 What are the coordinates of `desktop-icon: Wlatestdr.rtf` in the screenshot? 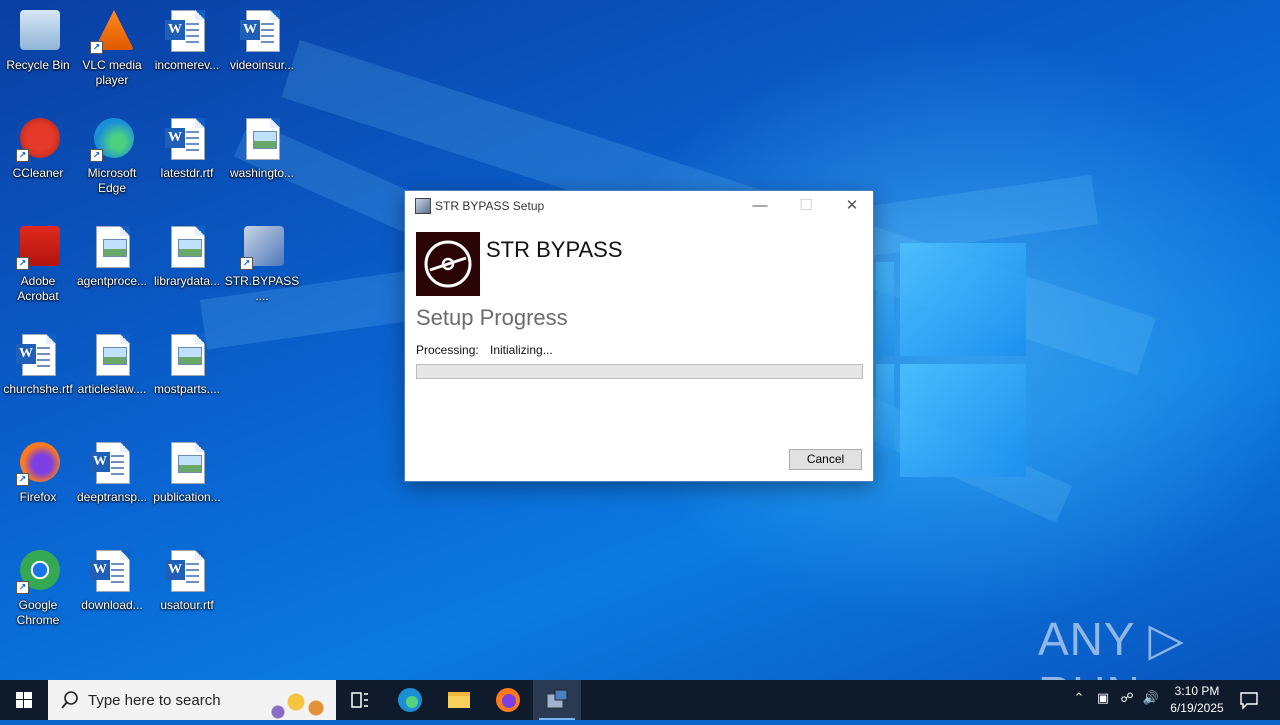 It's located at (187, 145).